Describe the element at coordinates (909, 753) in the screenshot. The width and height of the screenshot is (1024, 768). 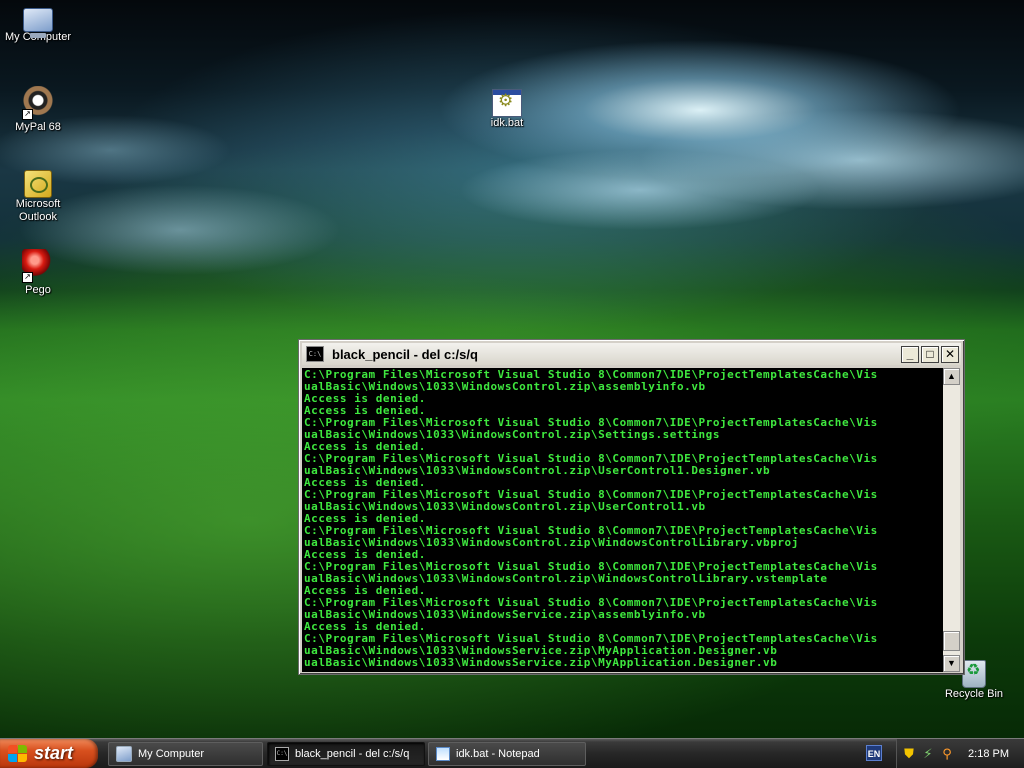
I see `security-shield-icon: ⛊` at that location.